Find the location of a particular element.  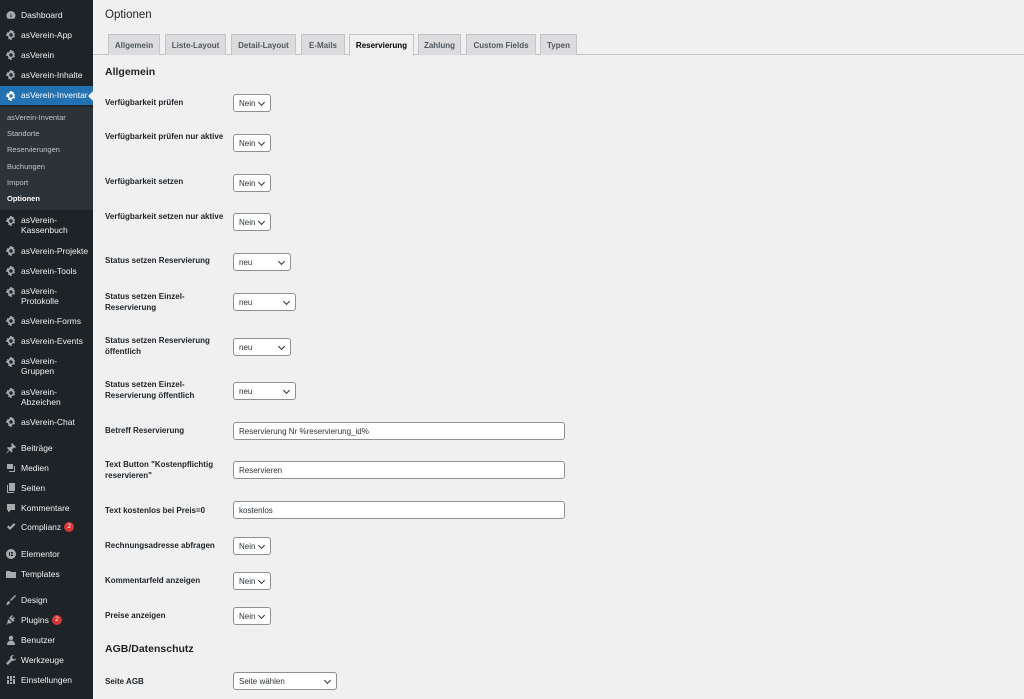

submenu-item-standorte: Standorte is located at coordinates (23, 133).